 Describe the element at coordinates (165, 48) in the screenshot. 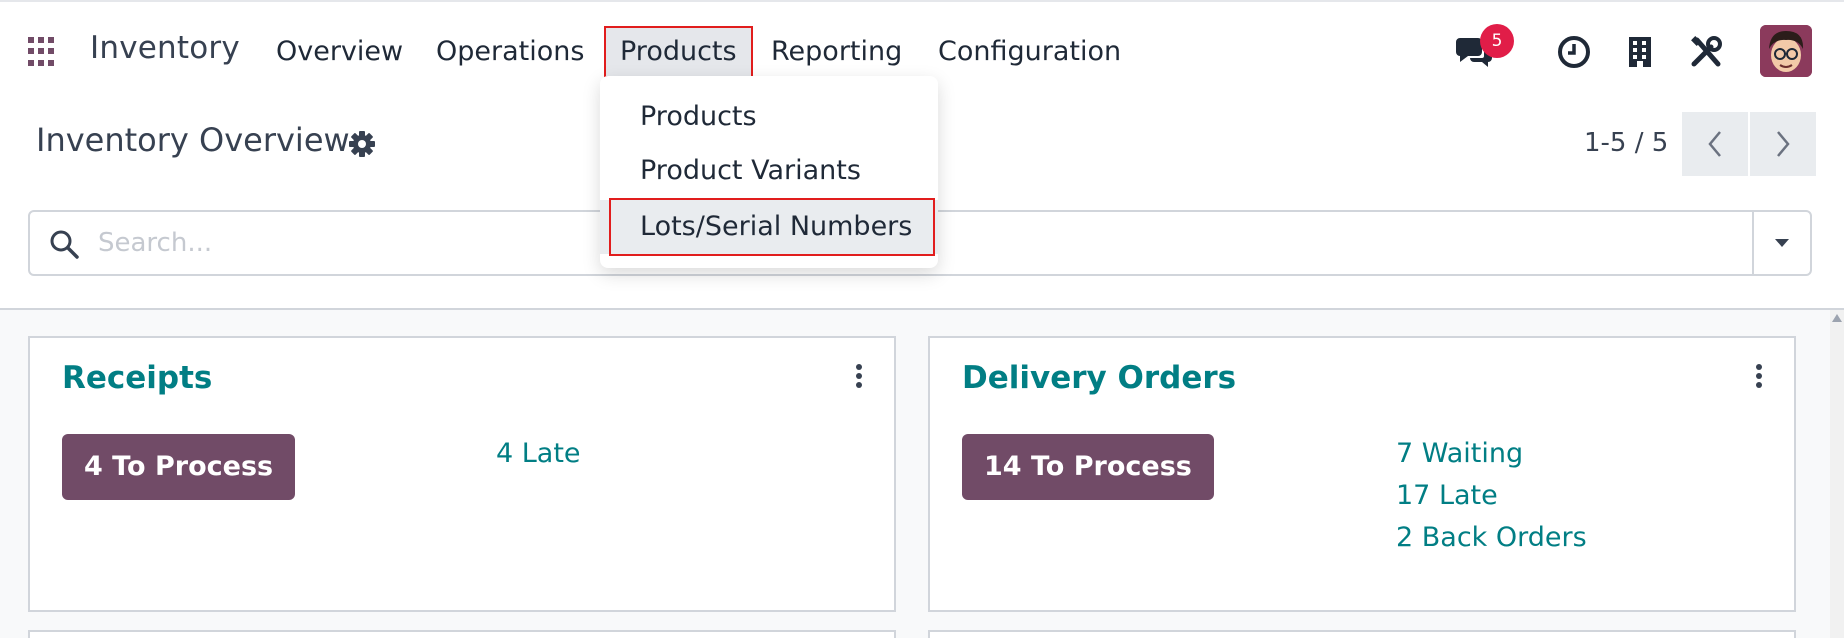

I see `app-brand: Inventory` at that location.